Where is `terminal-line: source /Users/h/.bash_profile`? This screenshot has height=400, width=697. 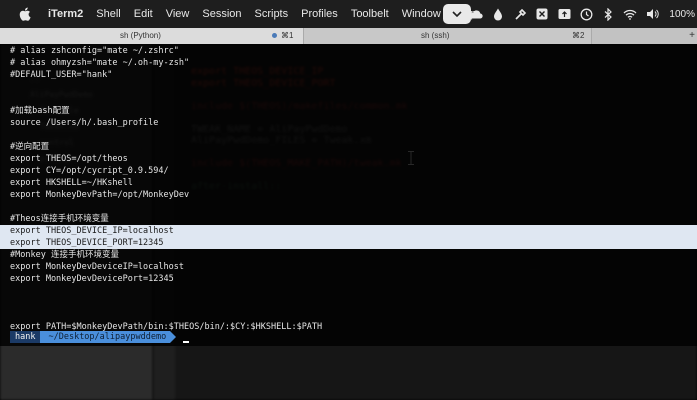
terminal-line: source /Users/h/.bash_profile is located at coordinates (84, 123).